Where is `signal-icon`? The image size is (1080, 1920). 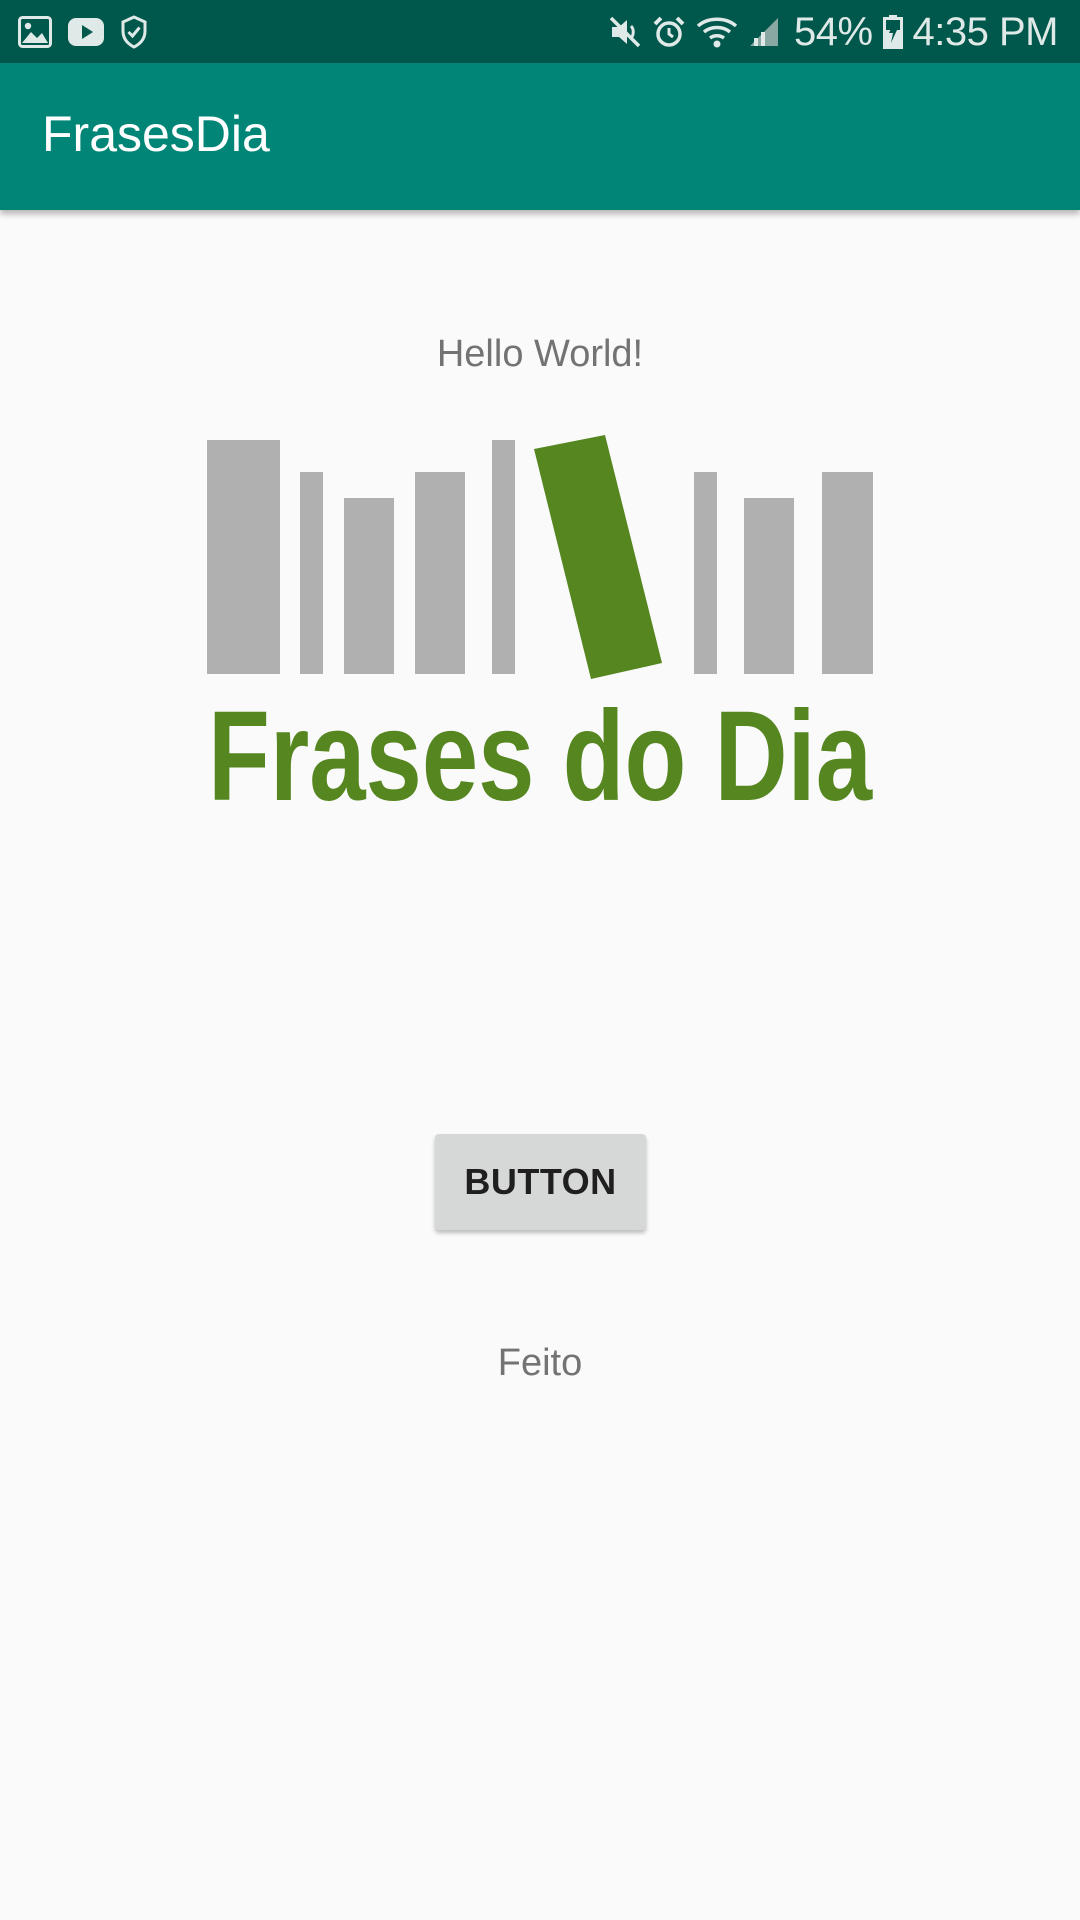 signal-icon is located at coordinates (764, 32).